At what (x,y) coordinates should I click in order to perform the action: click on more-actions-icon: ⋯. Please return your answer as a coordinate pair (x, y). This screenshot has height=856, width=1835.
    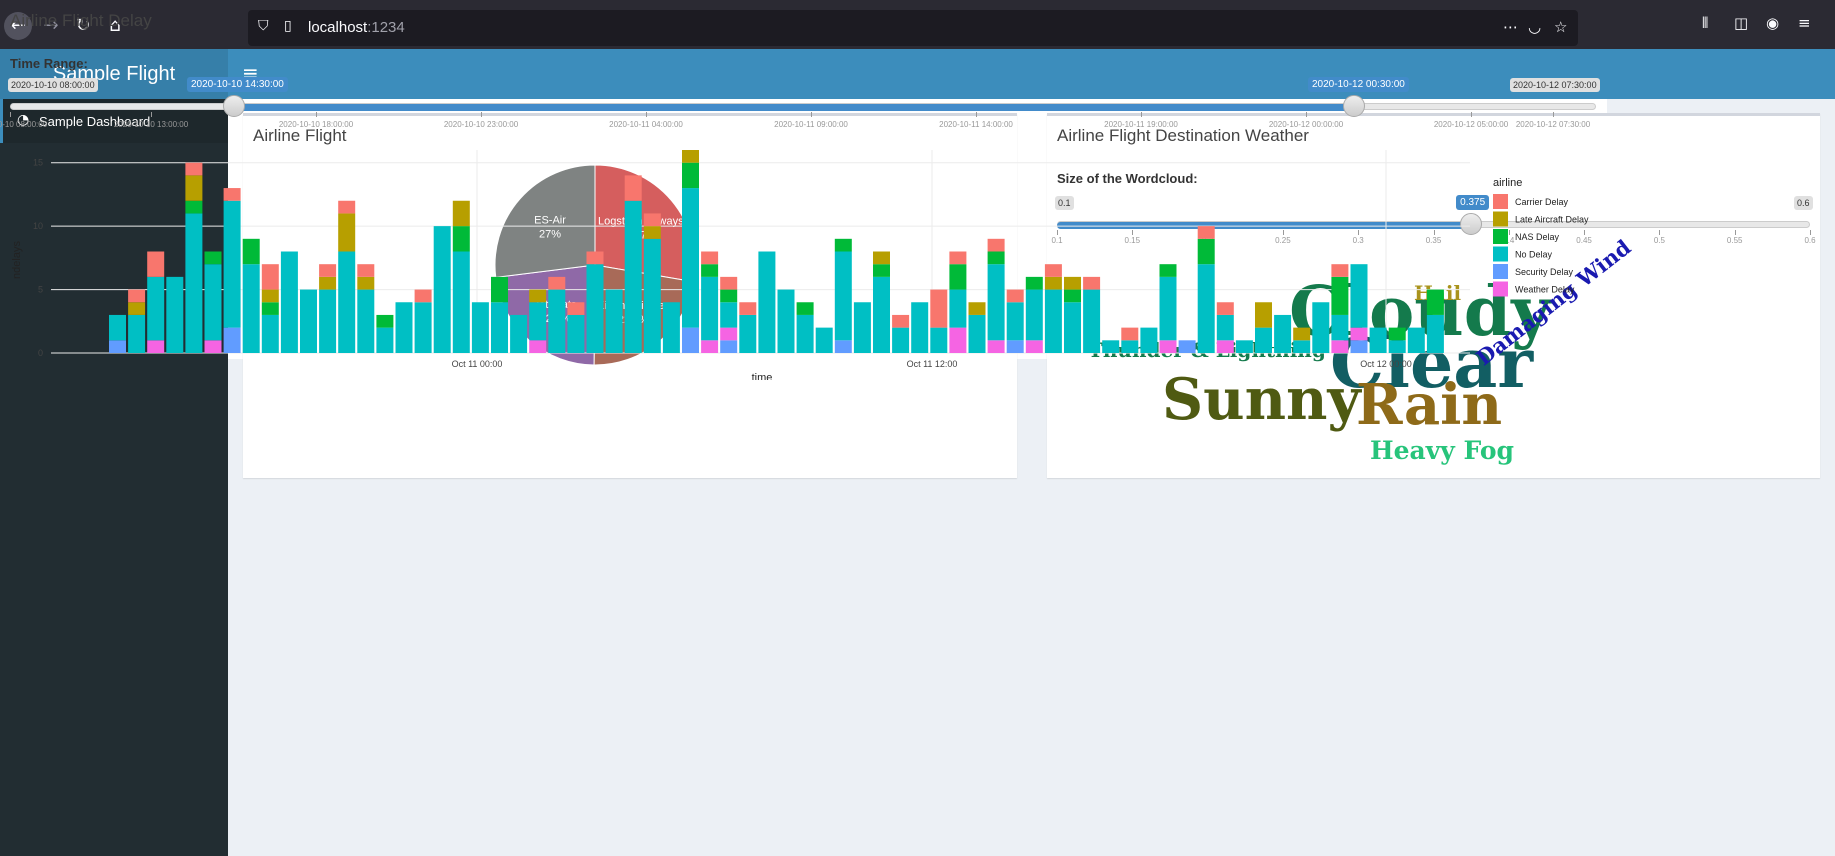
    Looking at the image, I should click on (1510, 27).